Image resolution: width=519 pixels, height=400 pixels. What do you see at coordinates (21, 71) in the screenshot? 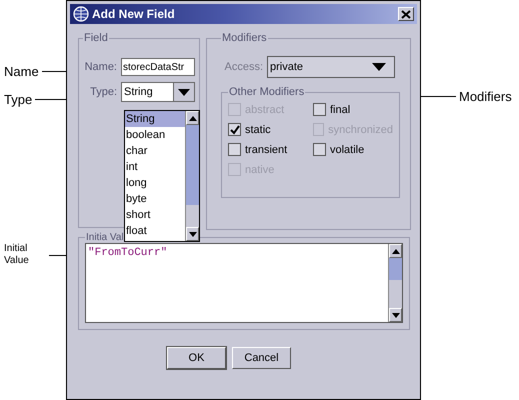
I see `callout-label: Name` at bounding box center [21, 71].